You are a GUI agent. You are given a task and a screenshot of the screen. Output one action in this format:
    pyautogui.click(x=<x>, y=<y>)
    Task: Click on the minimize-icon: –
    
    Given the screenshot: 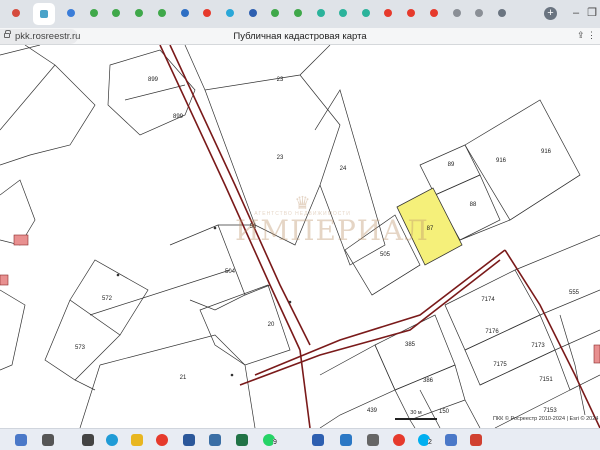 What is the action you would take?
    pyautogui.click(x=576, y=13)
    